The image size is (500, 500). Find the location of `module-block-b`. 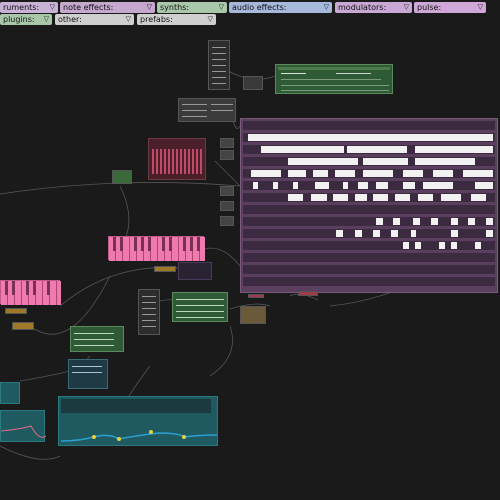

module-block-b is located at coordinates (227, 155).